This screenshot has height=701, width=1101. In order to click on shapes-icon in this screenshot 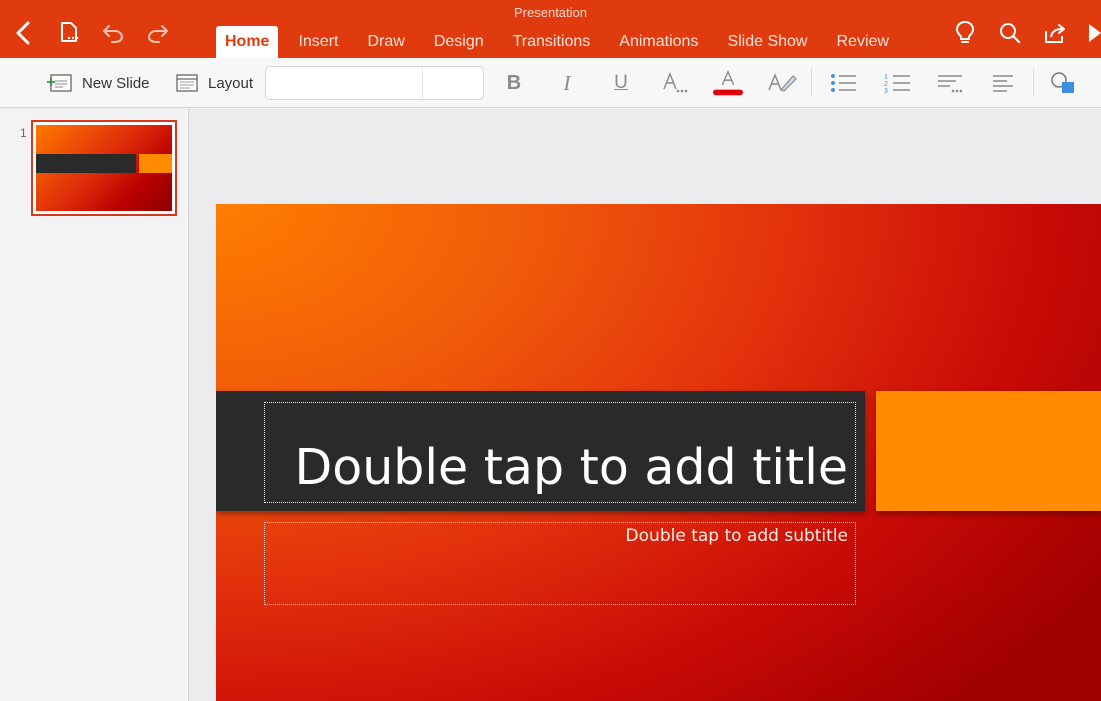, I will do `click(1062, 82)`.